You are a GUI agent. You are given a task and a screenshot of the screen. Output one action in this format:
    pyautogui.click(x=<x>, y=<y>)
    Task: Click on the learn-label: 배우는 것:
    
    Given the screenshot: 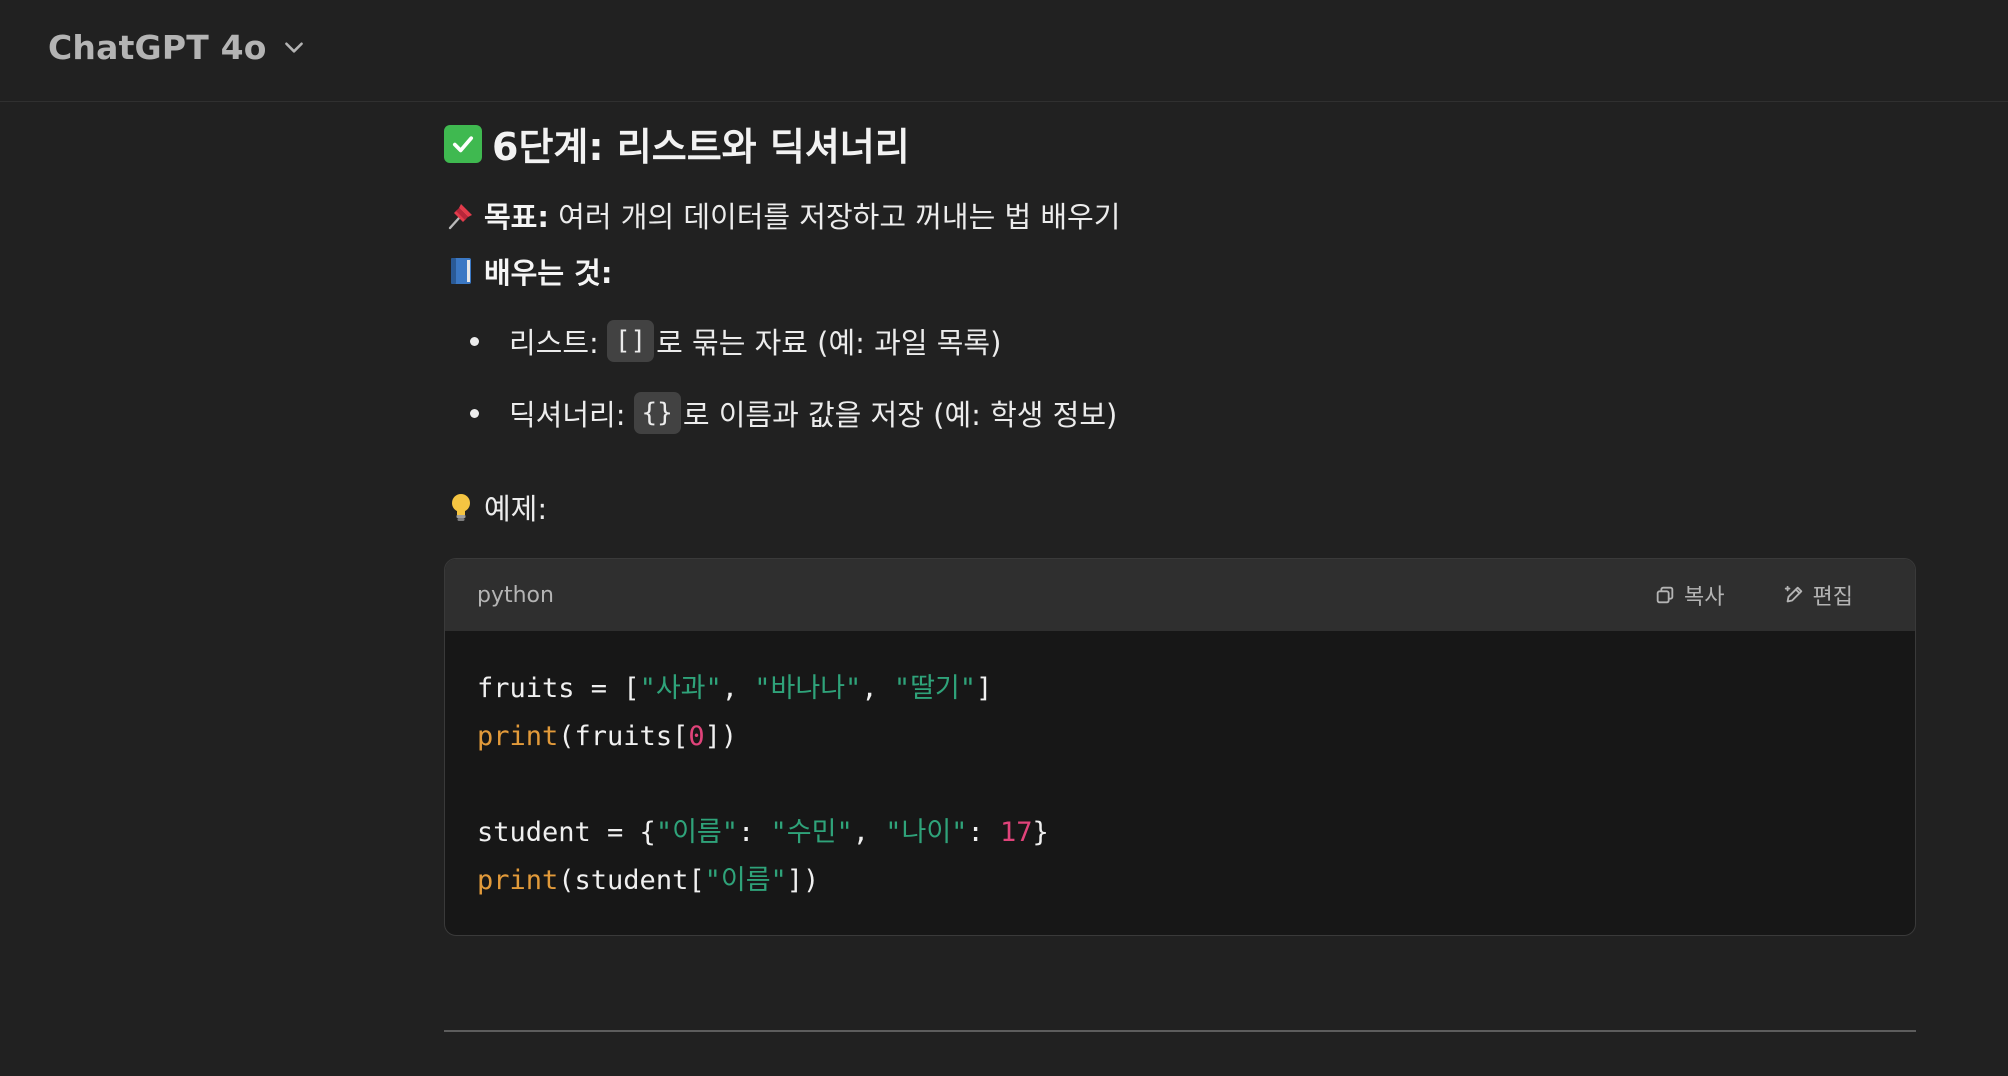 What is the action you would take?
    pyautogui.click(x=548, y=273)
    